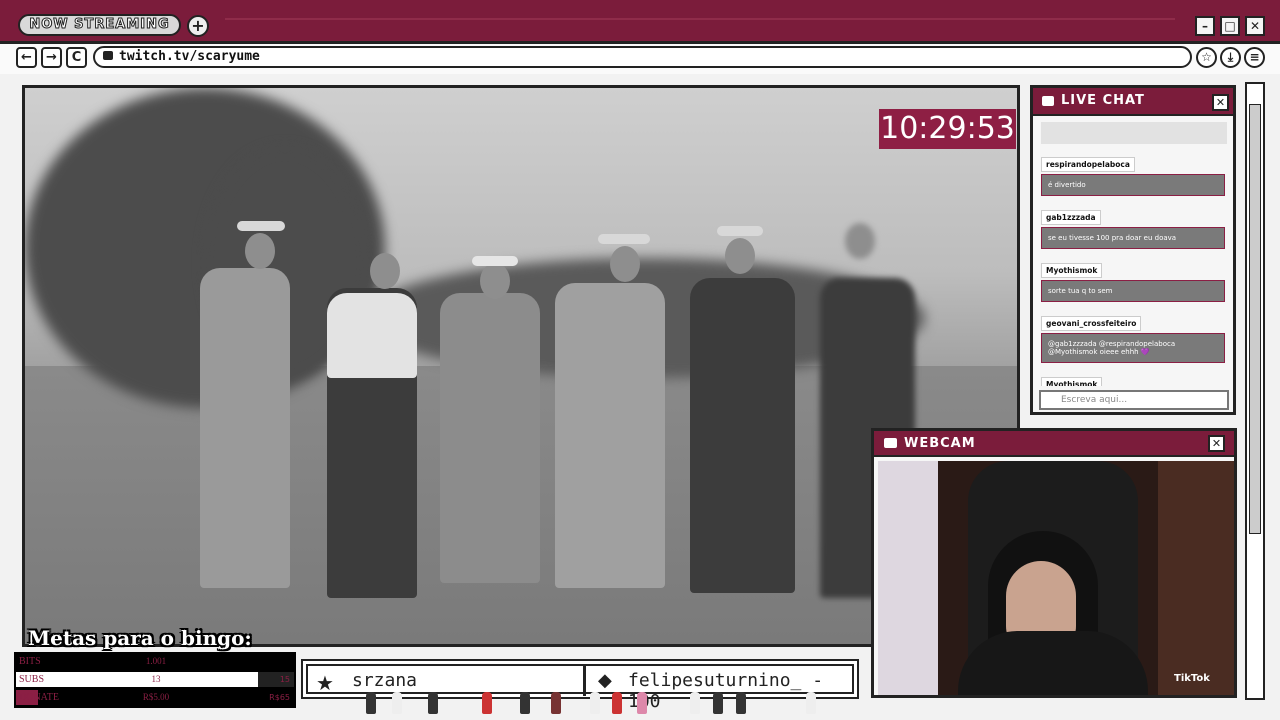  I want to click on goal-subs: SUBS 13 15, so click(155, 679).